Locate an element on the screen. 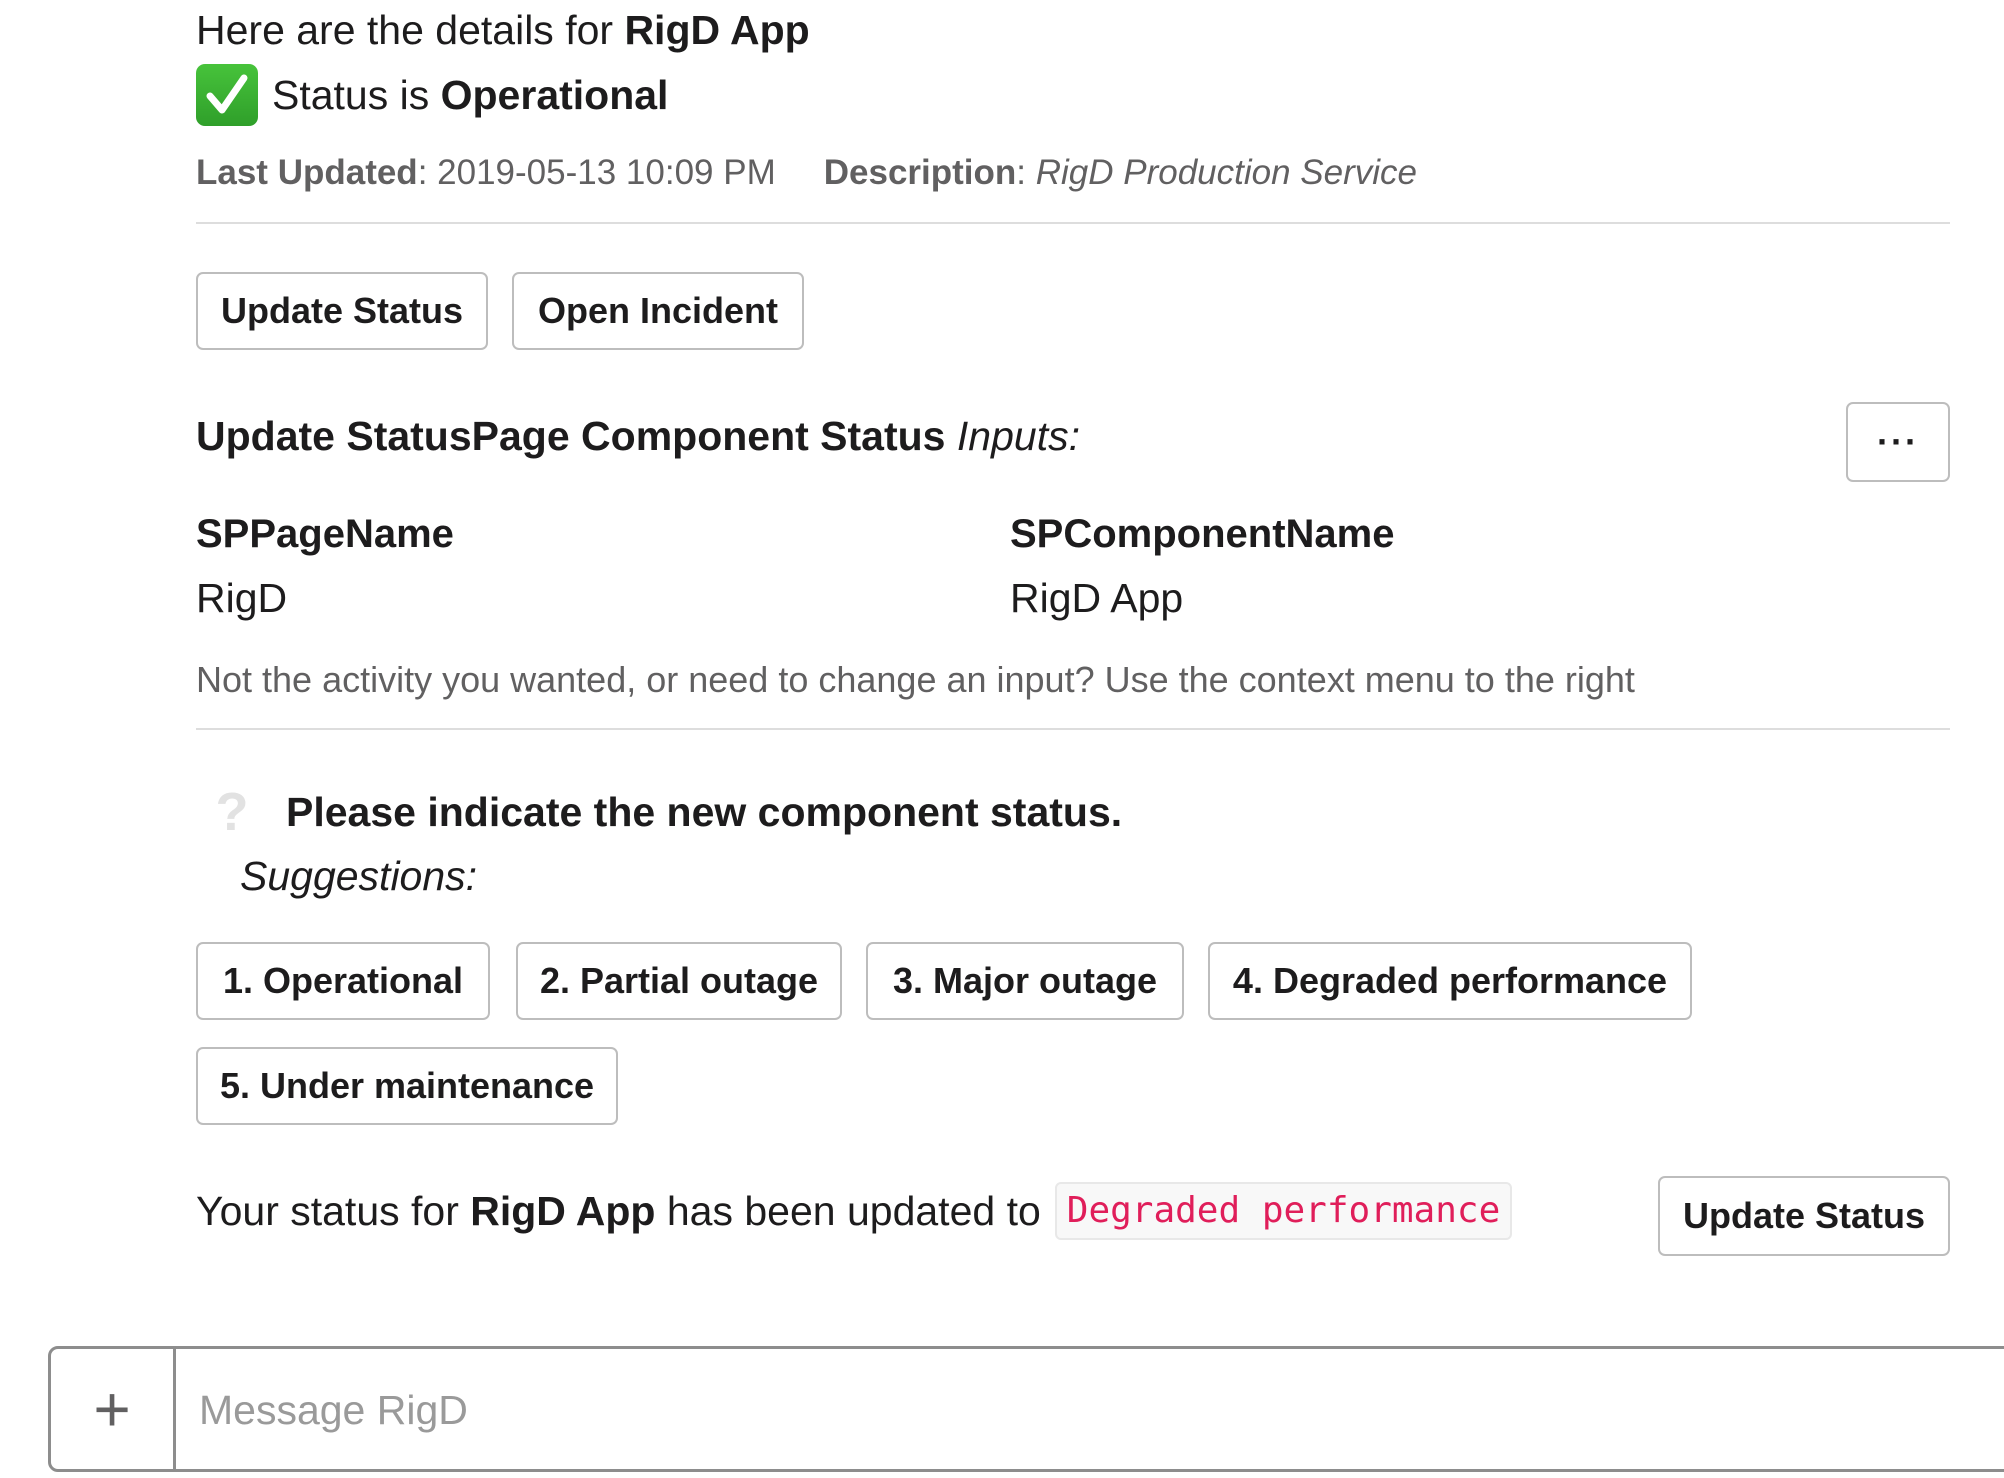  last-updated-label: Last Updated is located at coordinates (307, 172).